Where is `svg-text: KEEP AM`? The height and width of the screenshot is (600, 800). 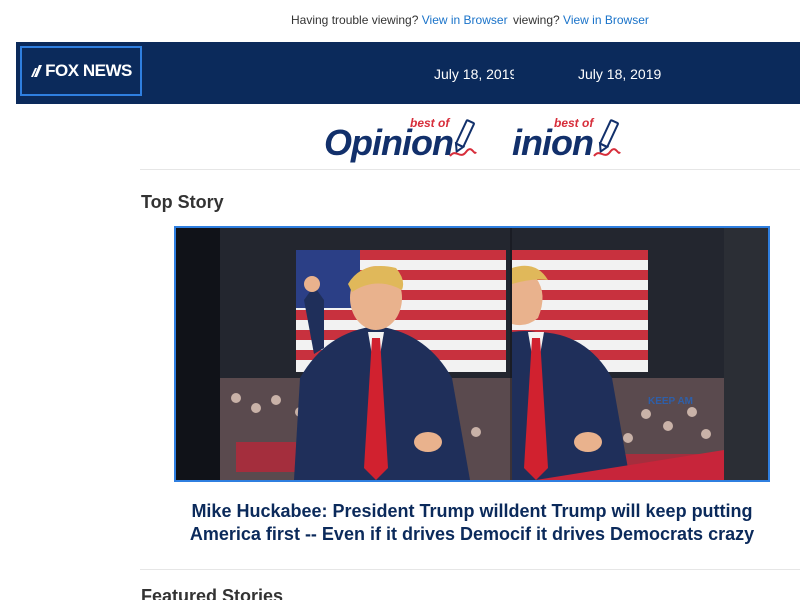
svg-text: KEEP AM is located at coordinates (670, 401).